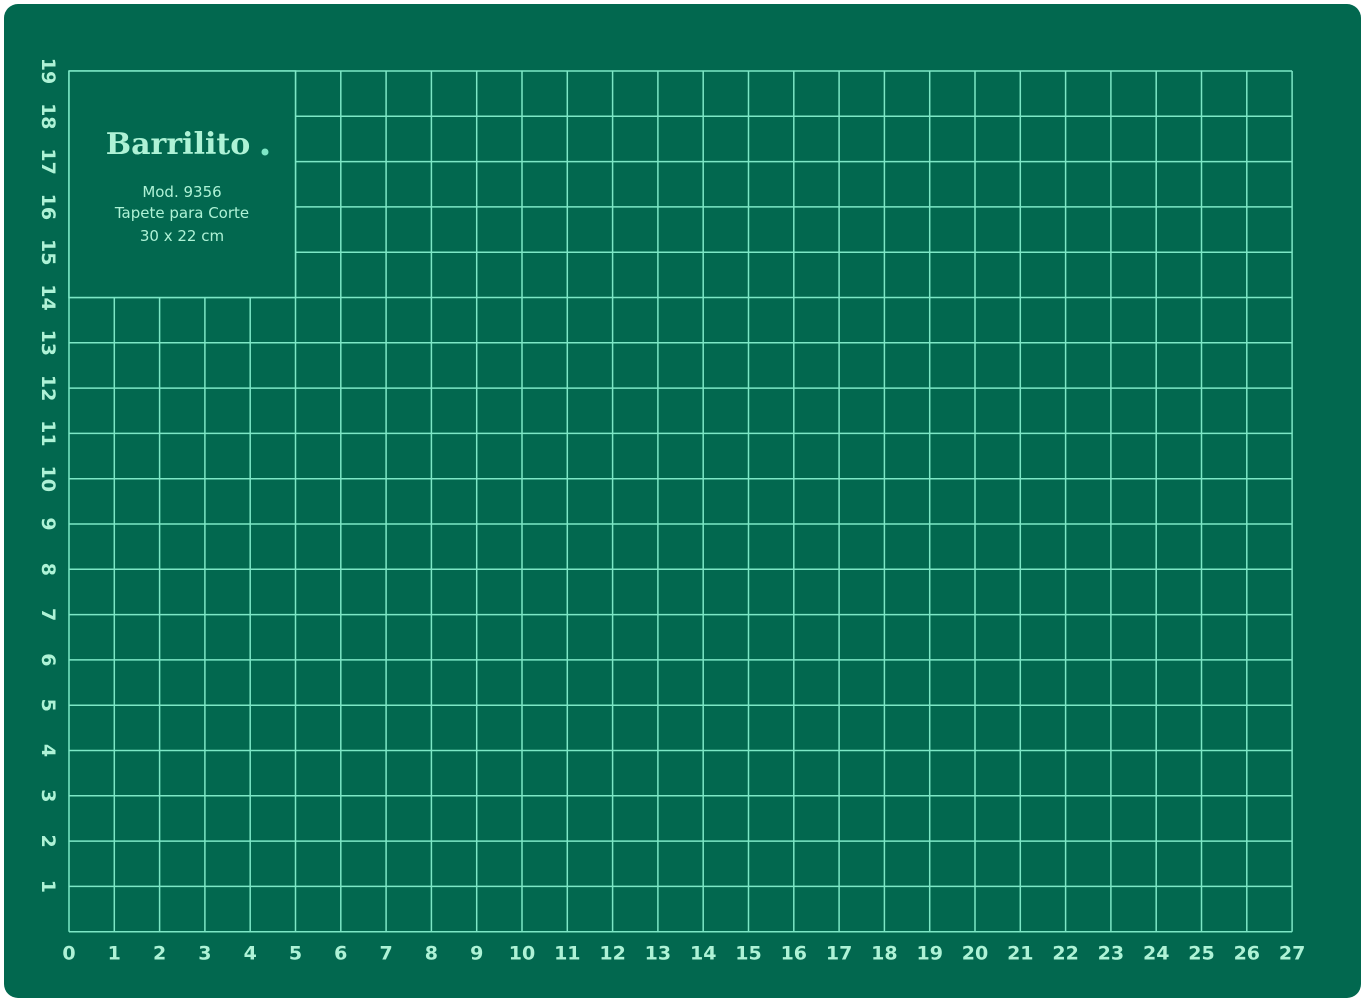  I want to click on ruler-x-label: 13, so click(658, 954).